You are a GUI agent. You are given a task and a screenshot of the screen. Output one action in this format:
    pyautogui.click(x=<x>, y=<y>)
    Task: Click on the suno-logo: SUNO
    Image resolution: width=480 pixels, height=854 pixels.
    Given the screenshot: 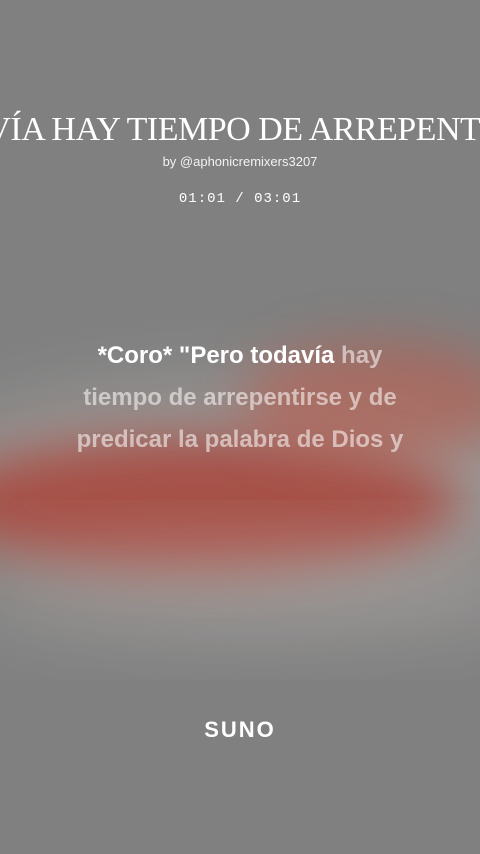 What is the action you would take?
    pyautogui.click(x=240, y=729)
    